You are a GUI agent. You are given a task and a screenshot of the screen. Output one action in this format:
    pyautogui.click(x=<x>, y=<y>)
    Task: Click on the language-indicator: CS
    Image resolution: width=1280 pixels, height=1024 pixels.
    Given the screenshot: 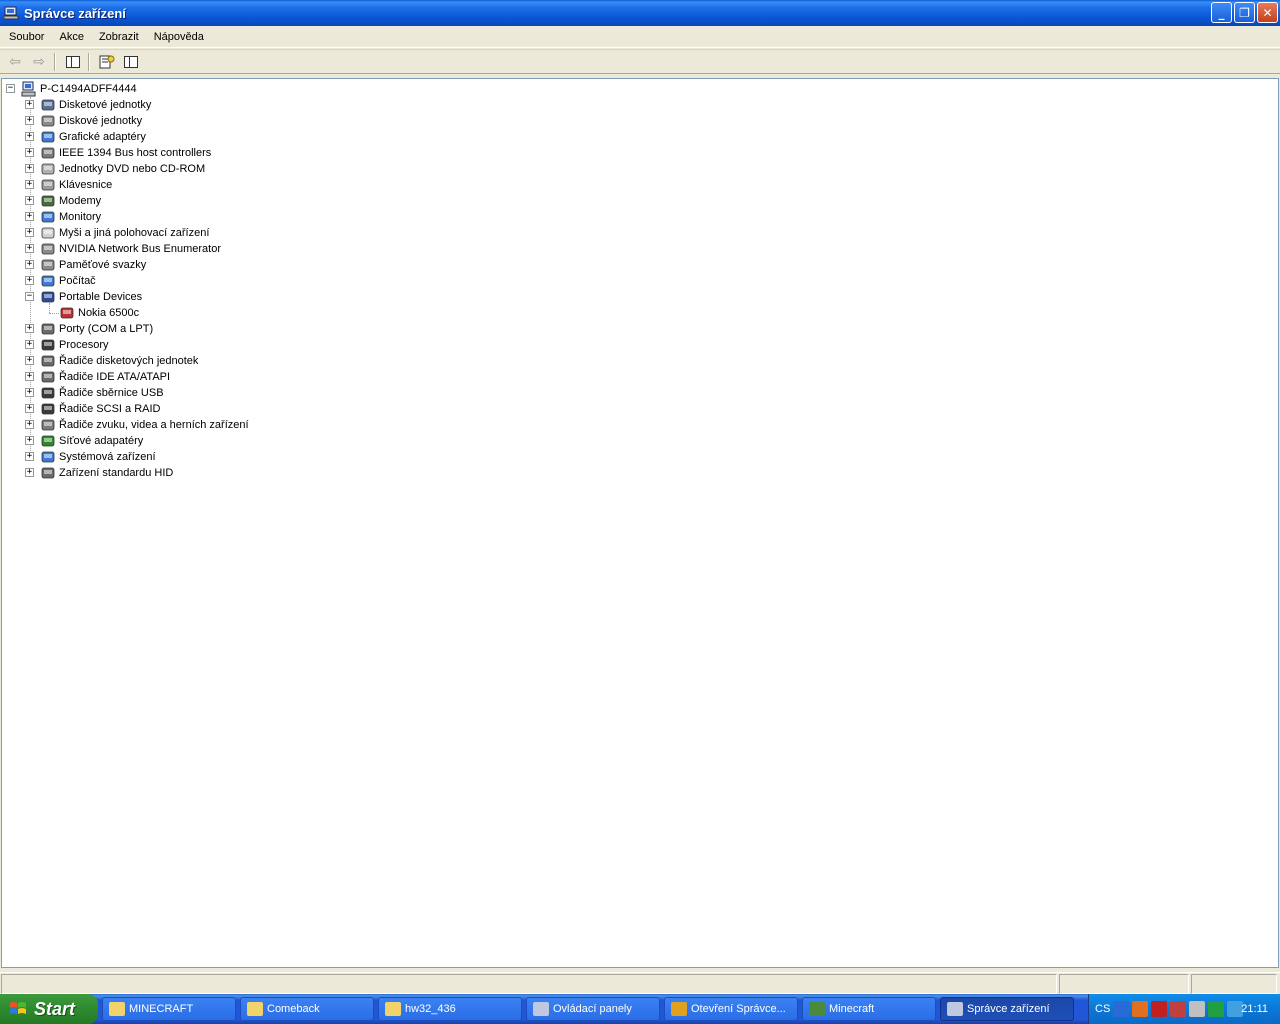 What is the action you would take?
    pyautogui.click(x=1102, y=1009)
    